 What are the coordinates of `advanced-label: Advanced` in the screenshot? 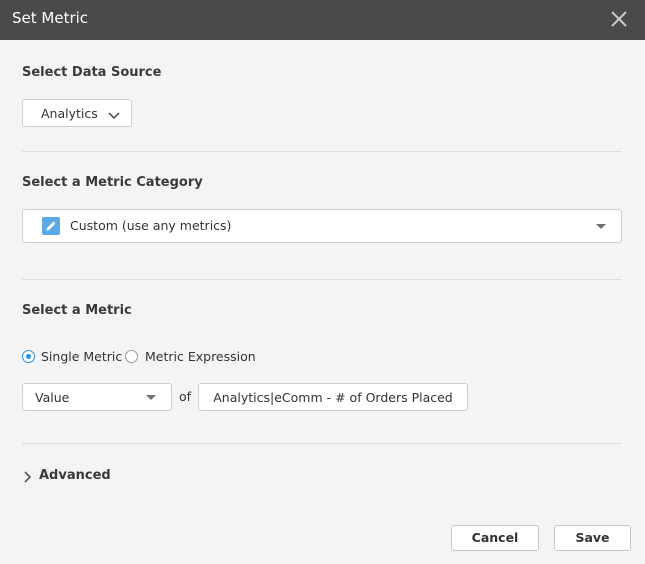 It's located at (75, 475).